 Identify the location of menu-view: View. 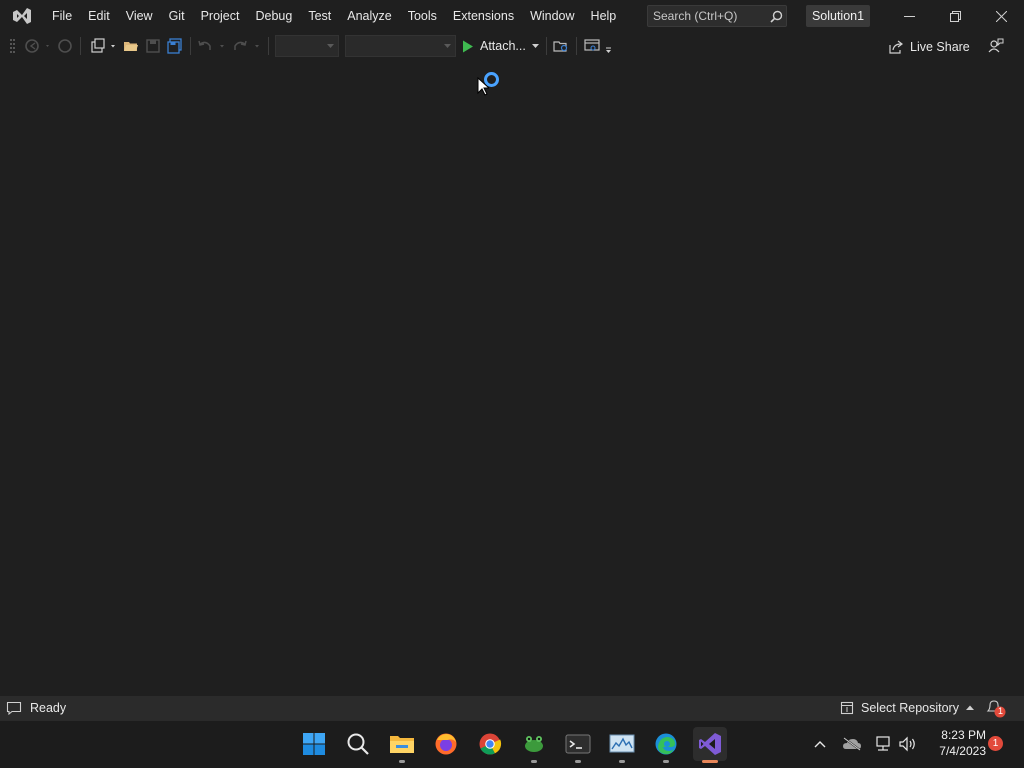
(139, 16).